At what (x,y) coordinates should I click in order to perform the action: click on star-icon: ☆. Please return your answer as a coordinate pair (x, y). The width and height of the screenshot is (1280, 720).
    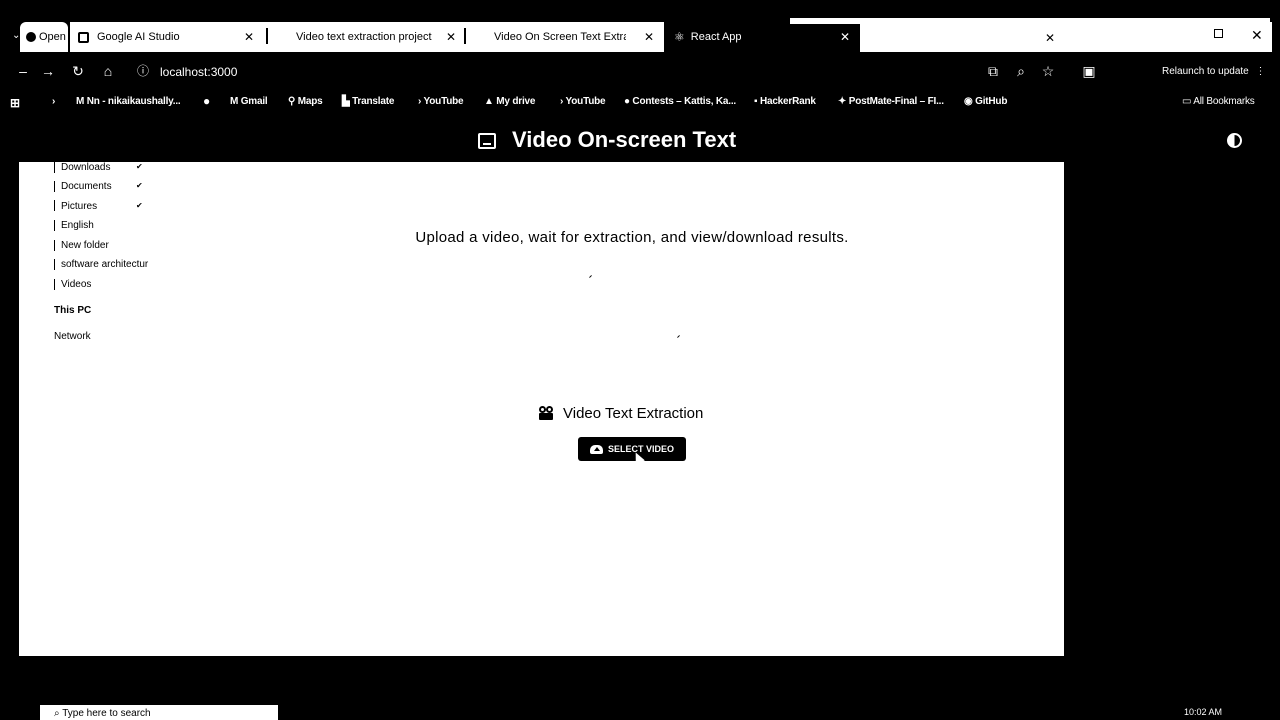
    Looking at the image, I should click on (1048, 71).